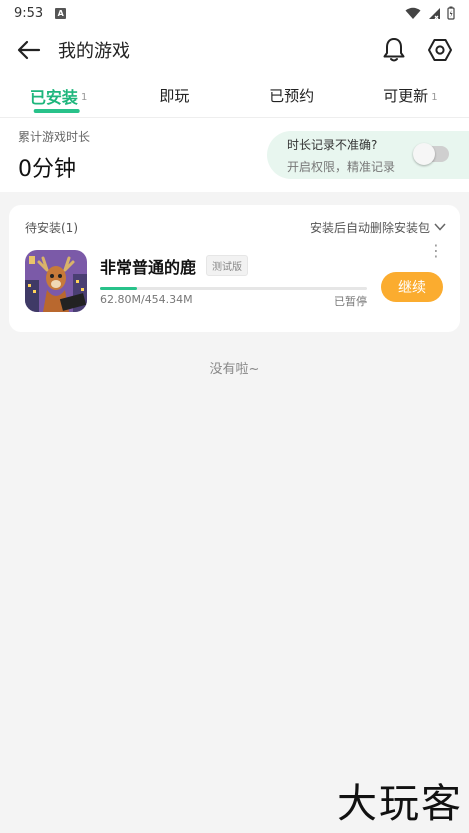 The image size is (469, 833). Describe the element at coordinates (234, 13) in the screenshot. I see `status-bar: 9:53 A` at that location.